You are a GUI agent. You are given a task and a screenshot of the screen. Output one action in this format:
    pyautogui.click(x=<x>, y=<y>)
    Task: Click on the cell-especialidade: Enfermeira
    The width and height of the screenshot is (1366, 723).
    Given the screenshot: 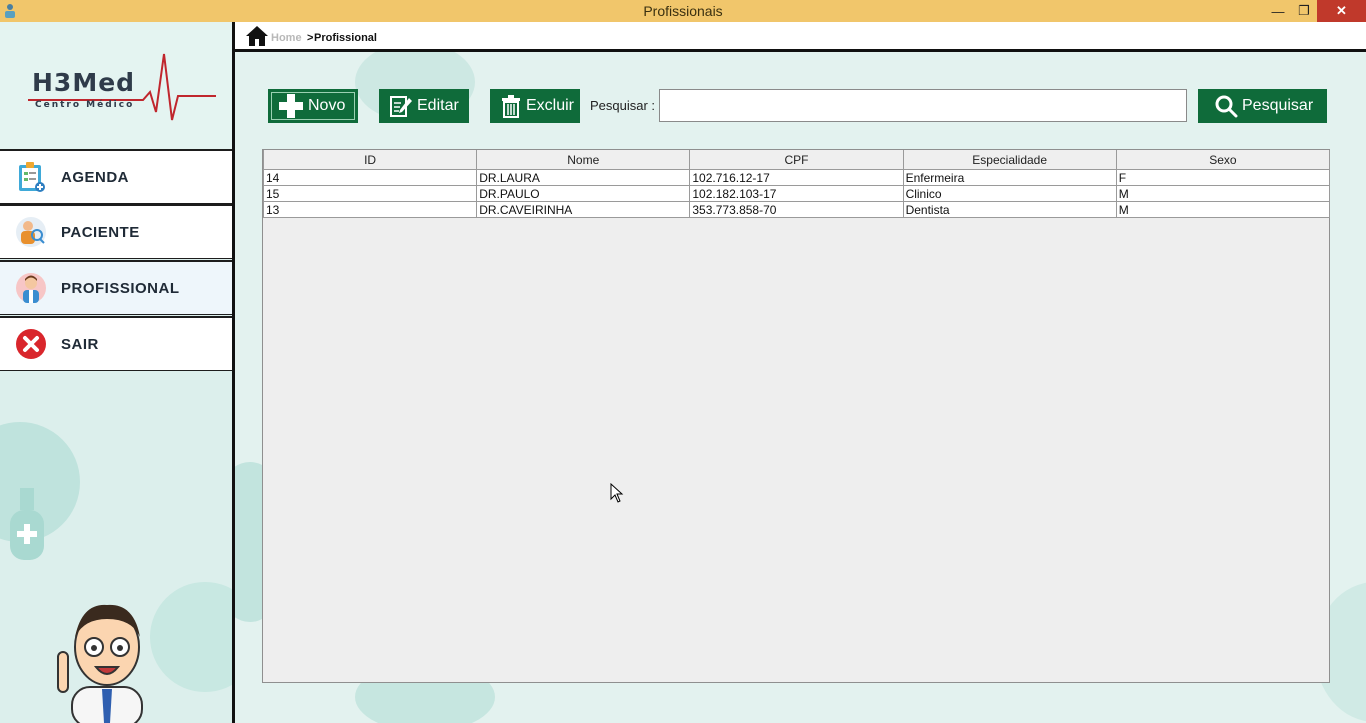 What is the action you would take?
    pyautogui.click(x=1009, y=177)
    